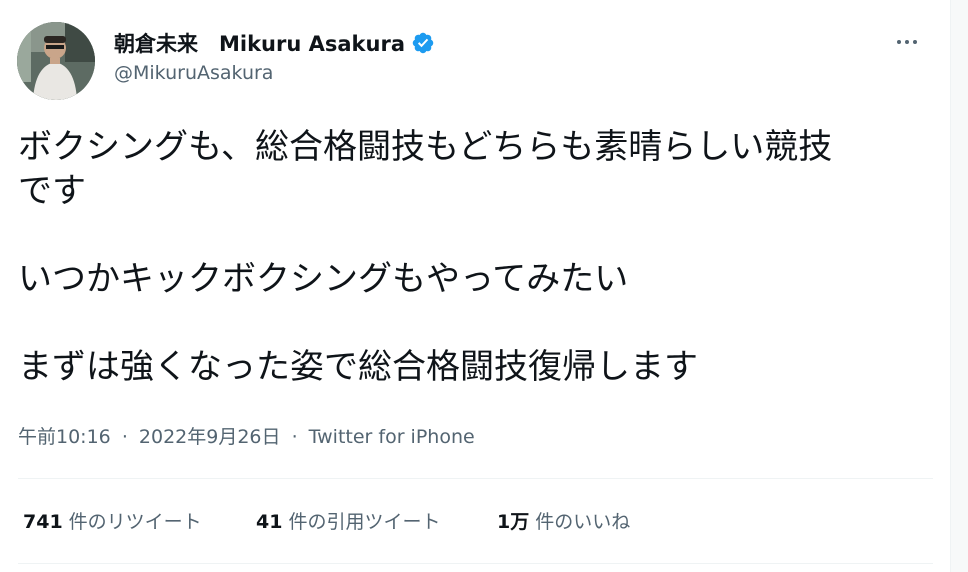  What do you see at coordinates (323, 279) in the screenshot?
I see `tweet-line: いつかキックボクシングもやってみたい` at bounding box center [323, 279].